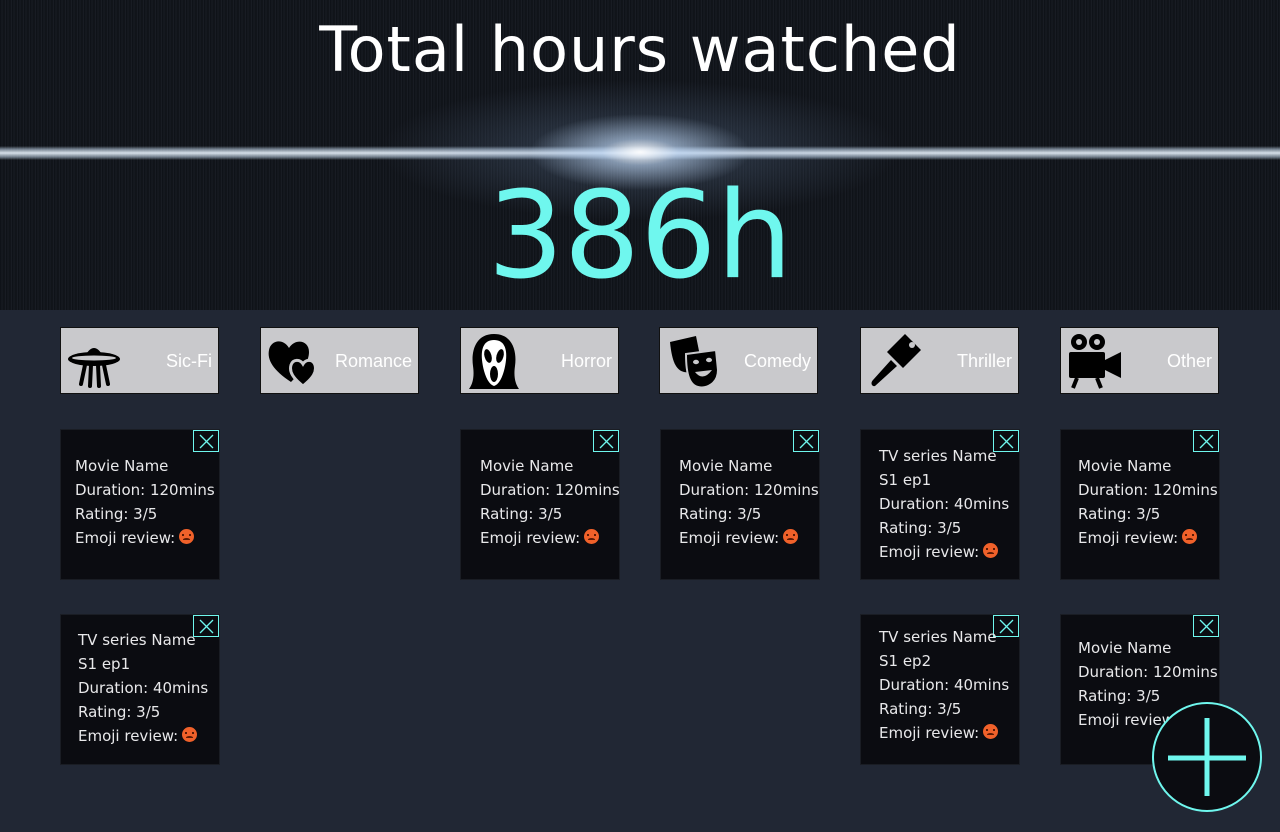 The width and height of the screenshot is (1280, 832). I want to click on heart-icon, so click(292, 364).